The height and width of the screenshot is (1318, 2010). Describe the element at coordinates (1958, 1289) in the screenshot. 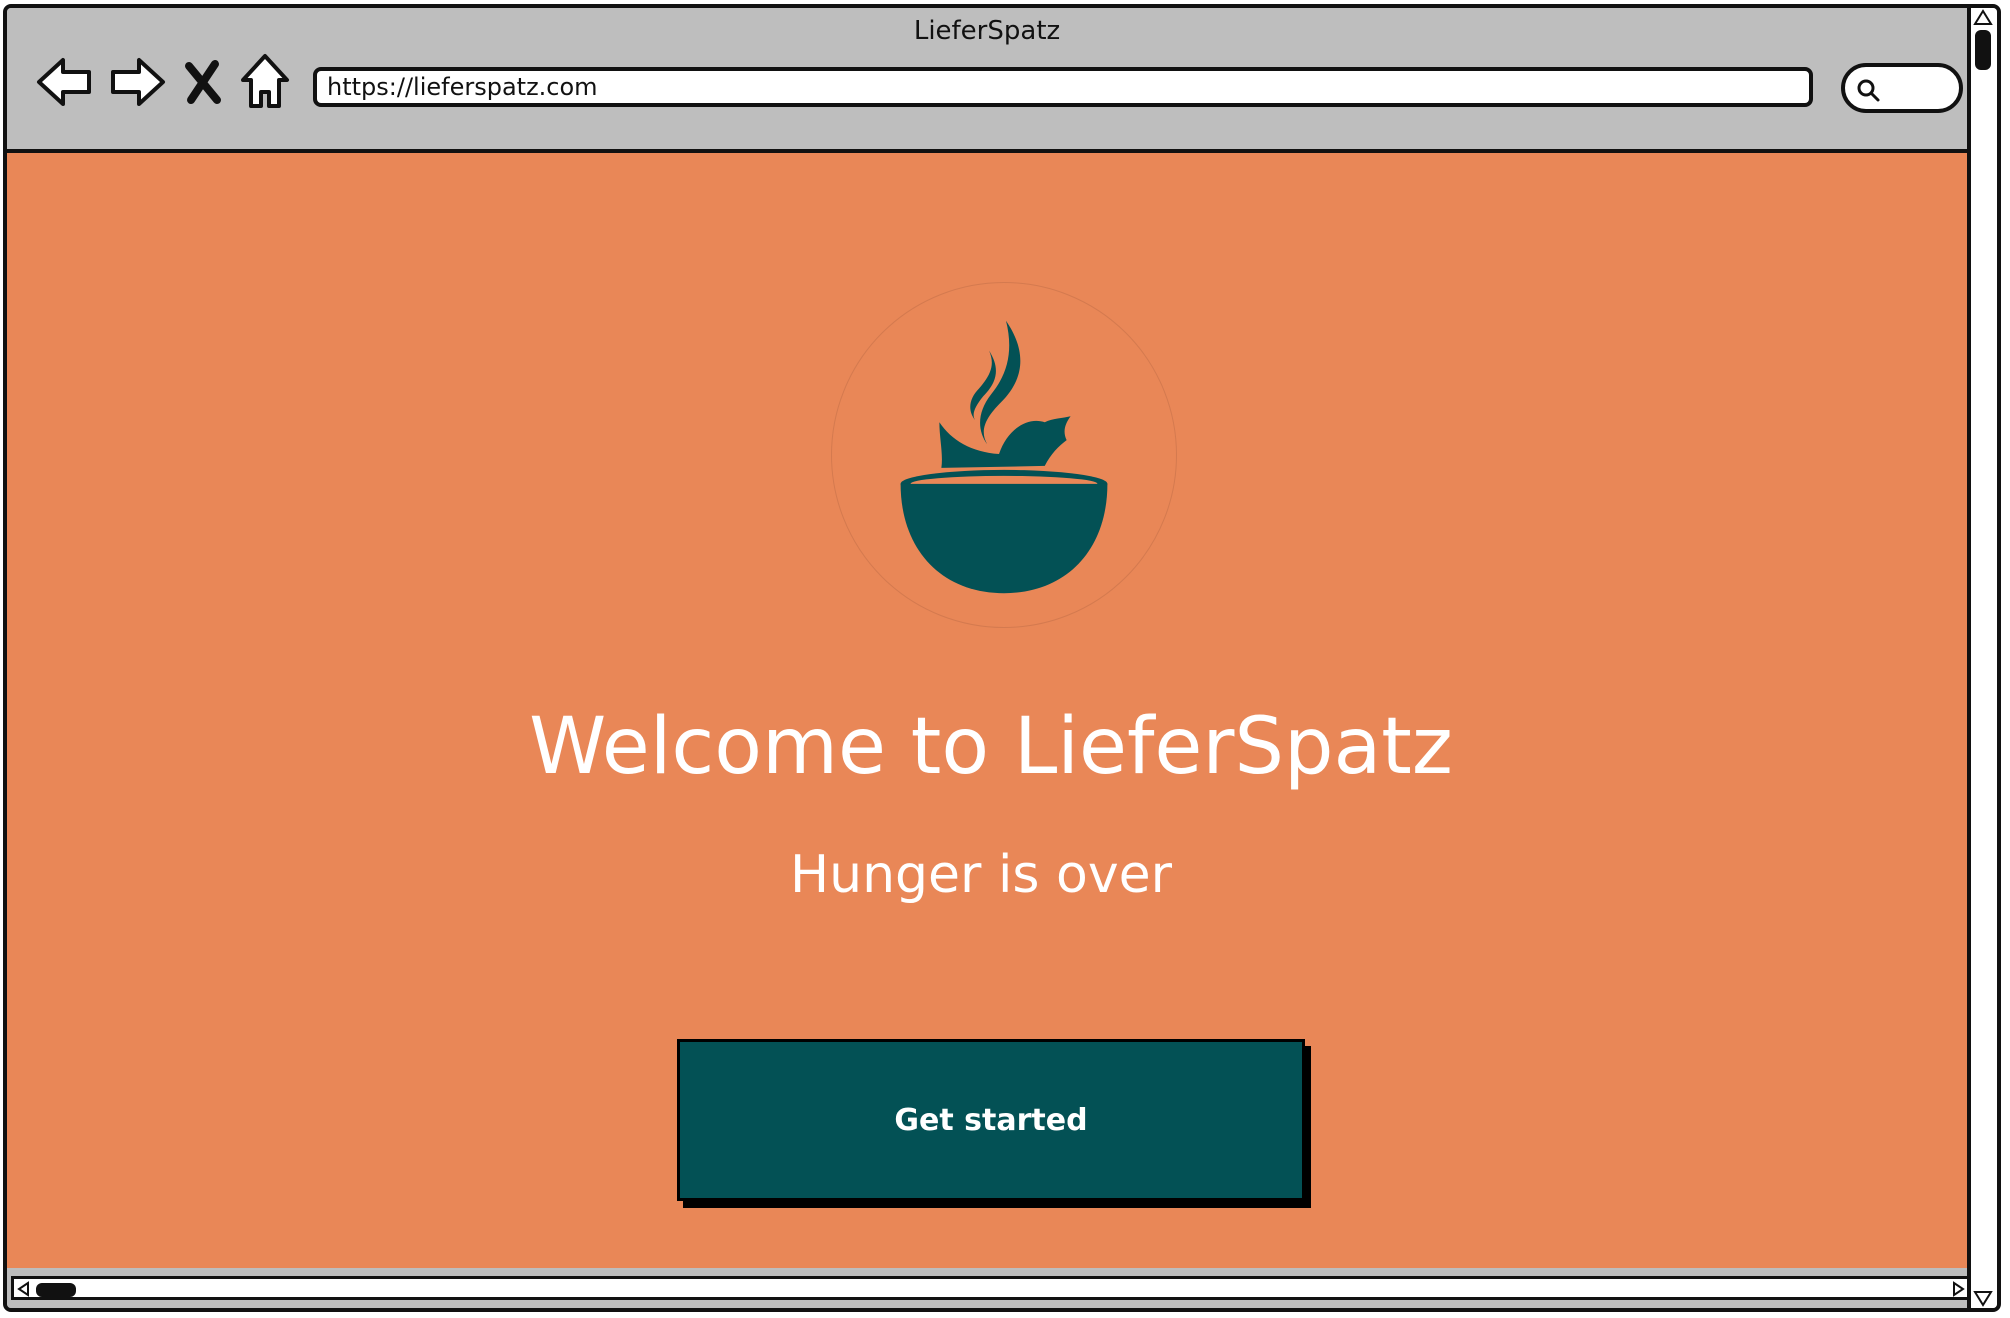

I see `scroll-right-icon` at that location.